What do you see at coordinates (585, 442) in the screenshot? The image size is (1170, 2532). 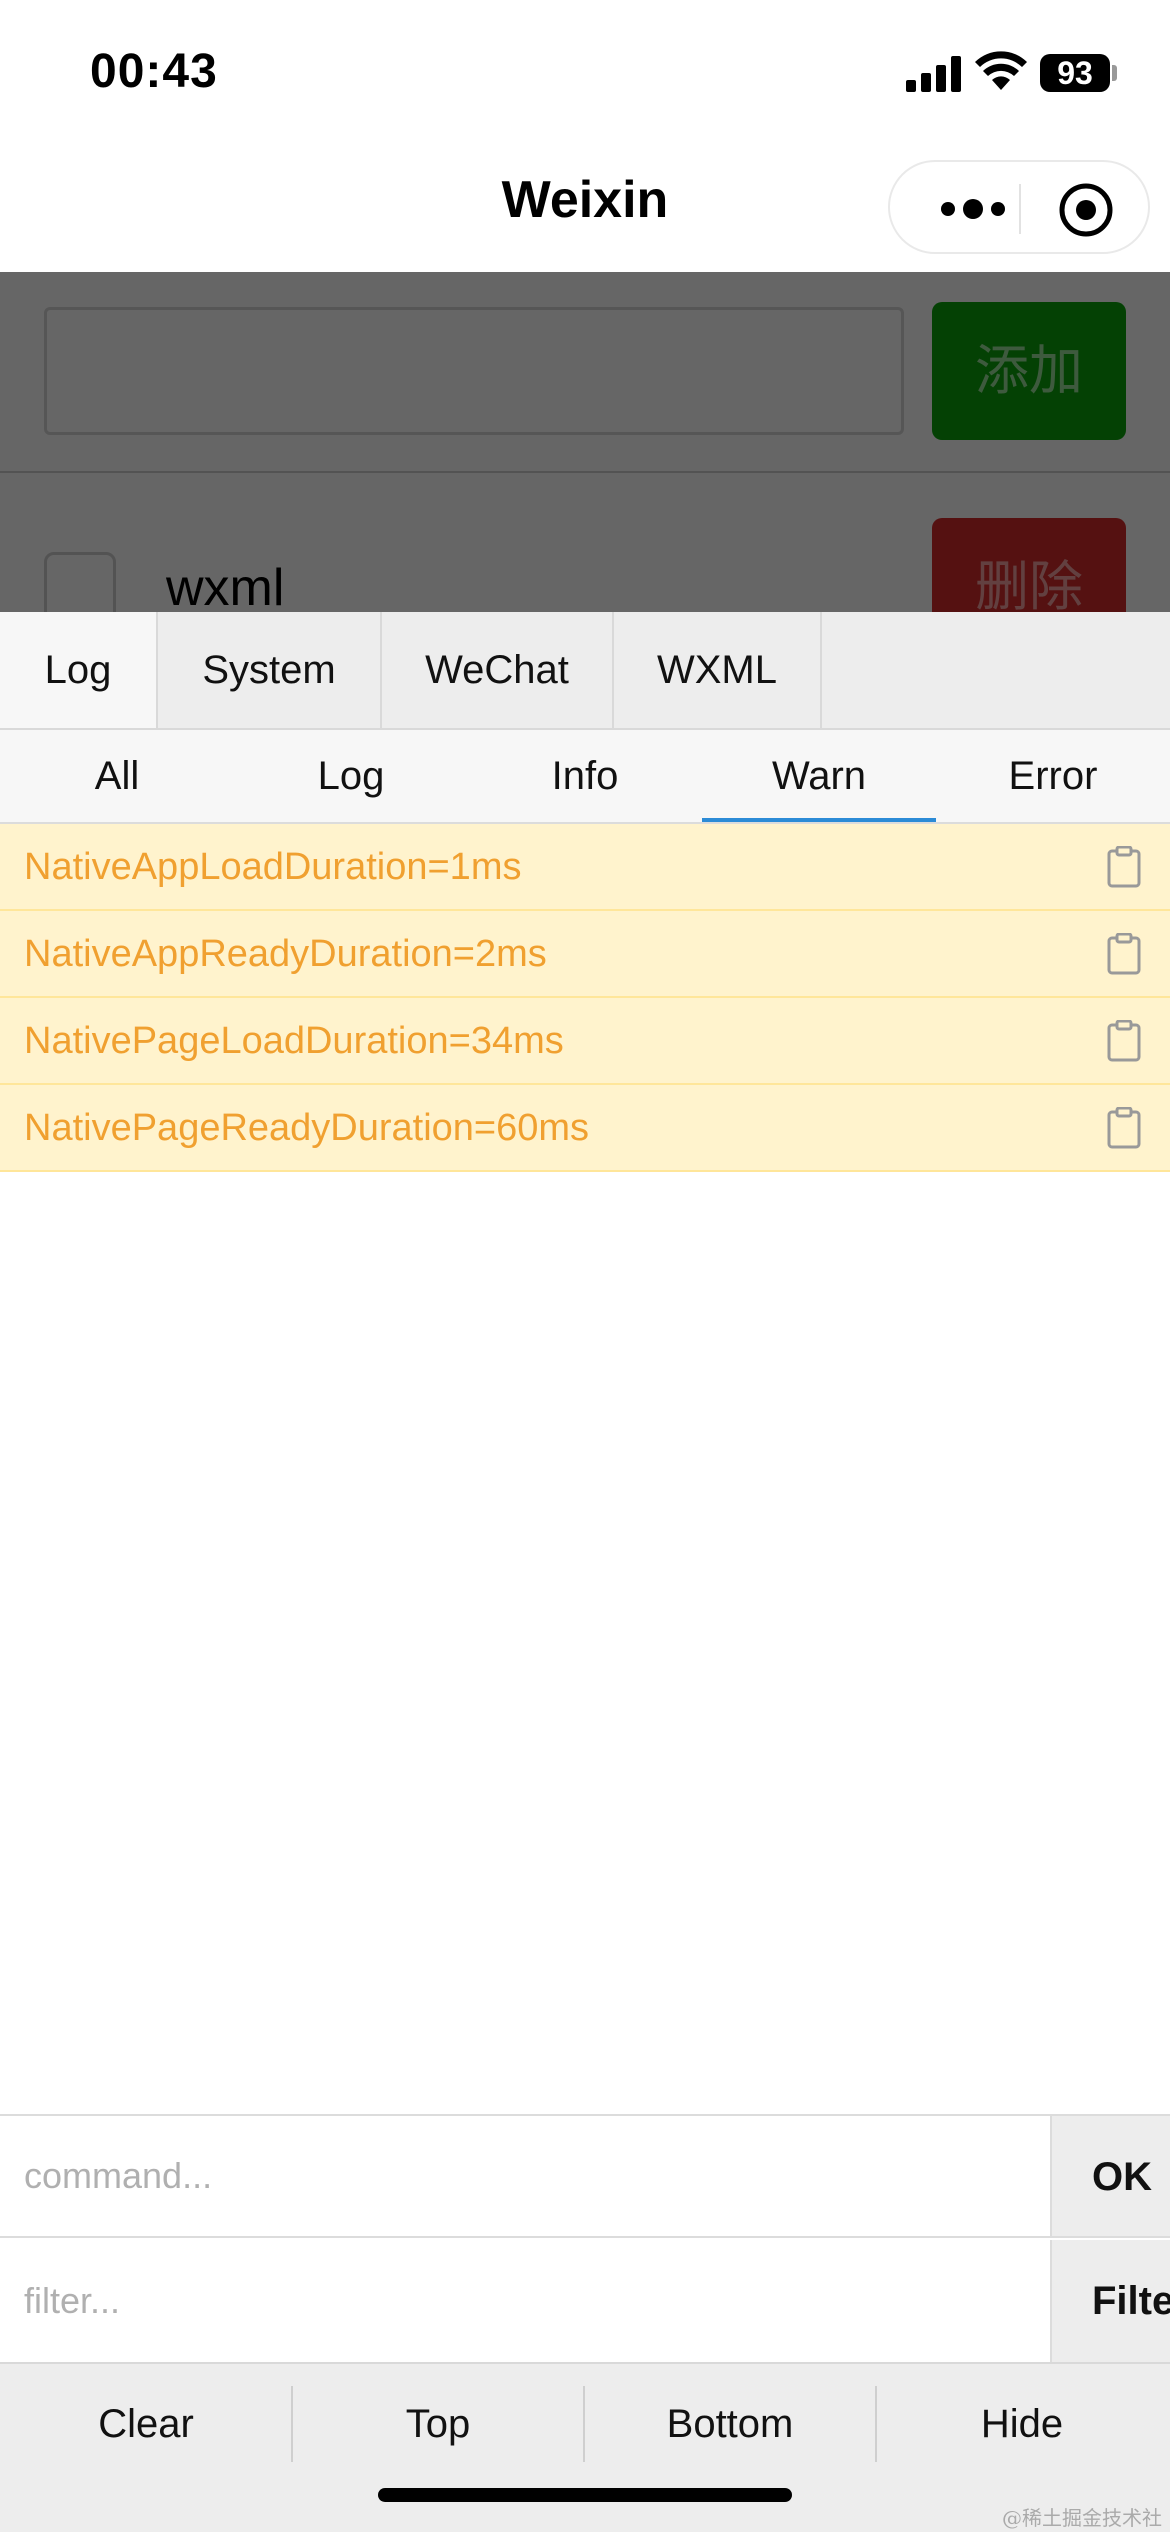 I see `overlay-mask` at bounding box center [585, 442].